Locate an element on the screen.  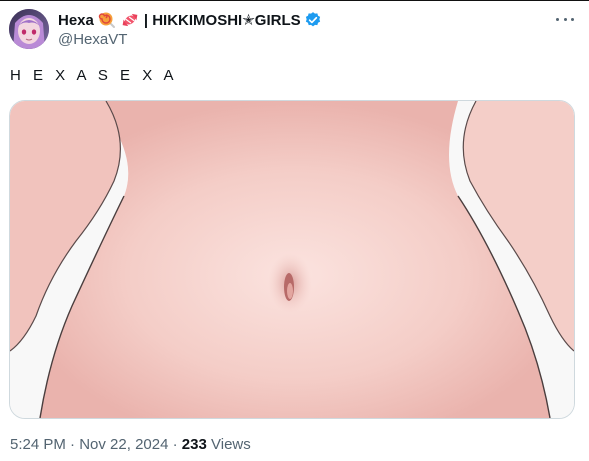
lollipop-emoji is located at coordinates (107, 20).